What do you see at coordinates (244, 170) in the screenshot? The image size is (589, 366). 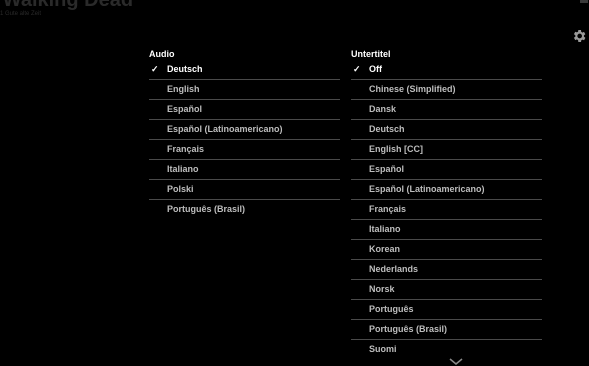 I see `audio-option: Italiano` at bounding box center [244, 170].